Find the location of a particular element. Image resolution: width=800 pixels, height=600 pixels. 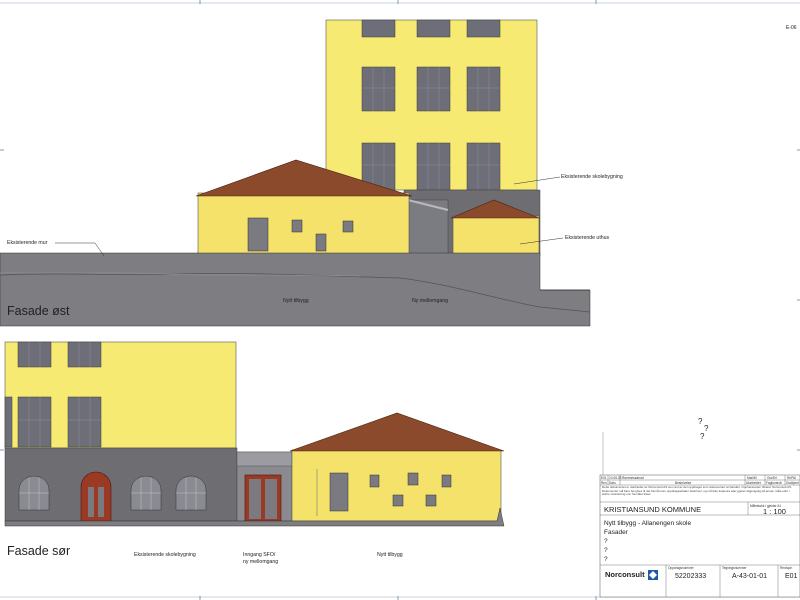

south-new-building is located at coordinates (396, 485).